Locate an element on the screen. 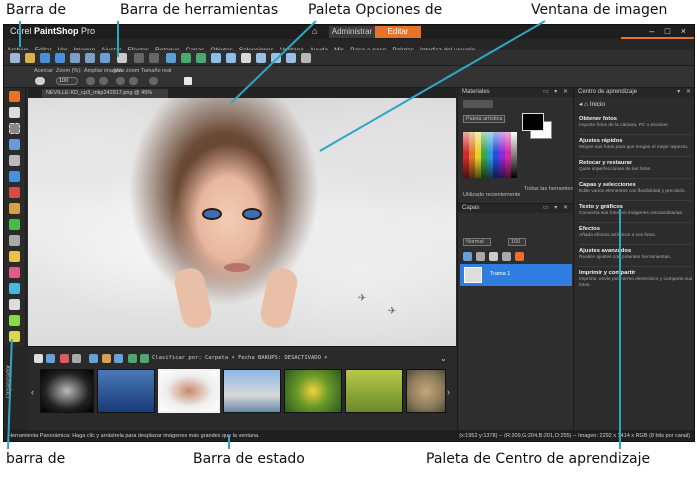  pen-tool-icon is located at coordinates (14, 320).